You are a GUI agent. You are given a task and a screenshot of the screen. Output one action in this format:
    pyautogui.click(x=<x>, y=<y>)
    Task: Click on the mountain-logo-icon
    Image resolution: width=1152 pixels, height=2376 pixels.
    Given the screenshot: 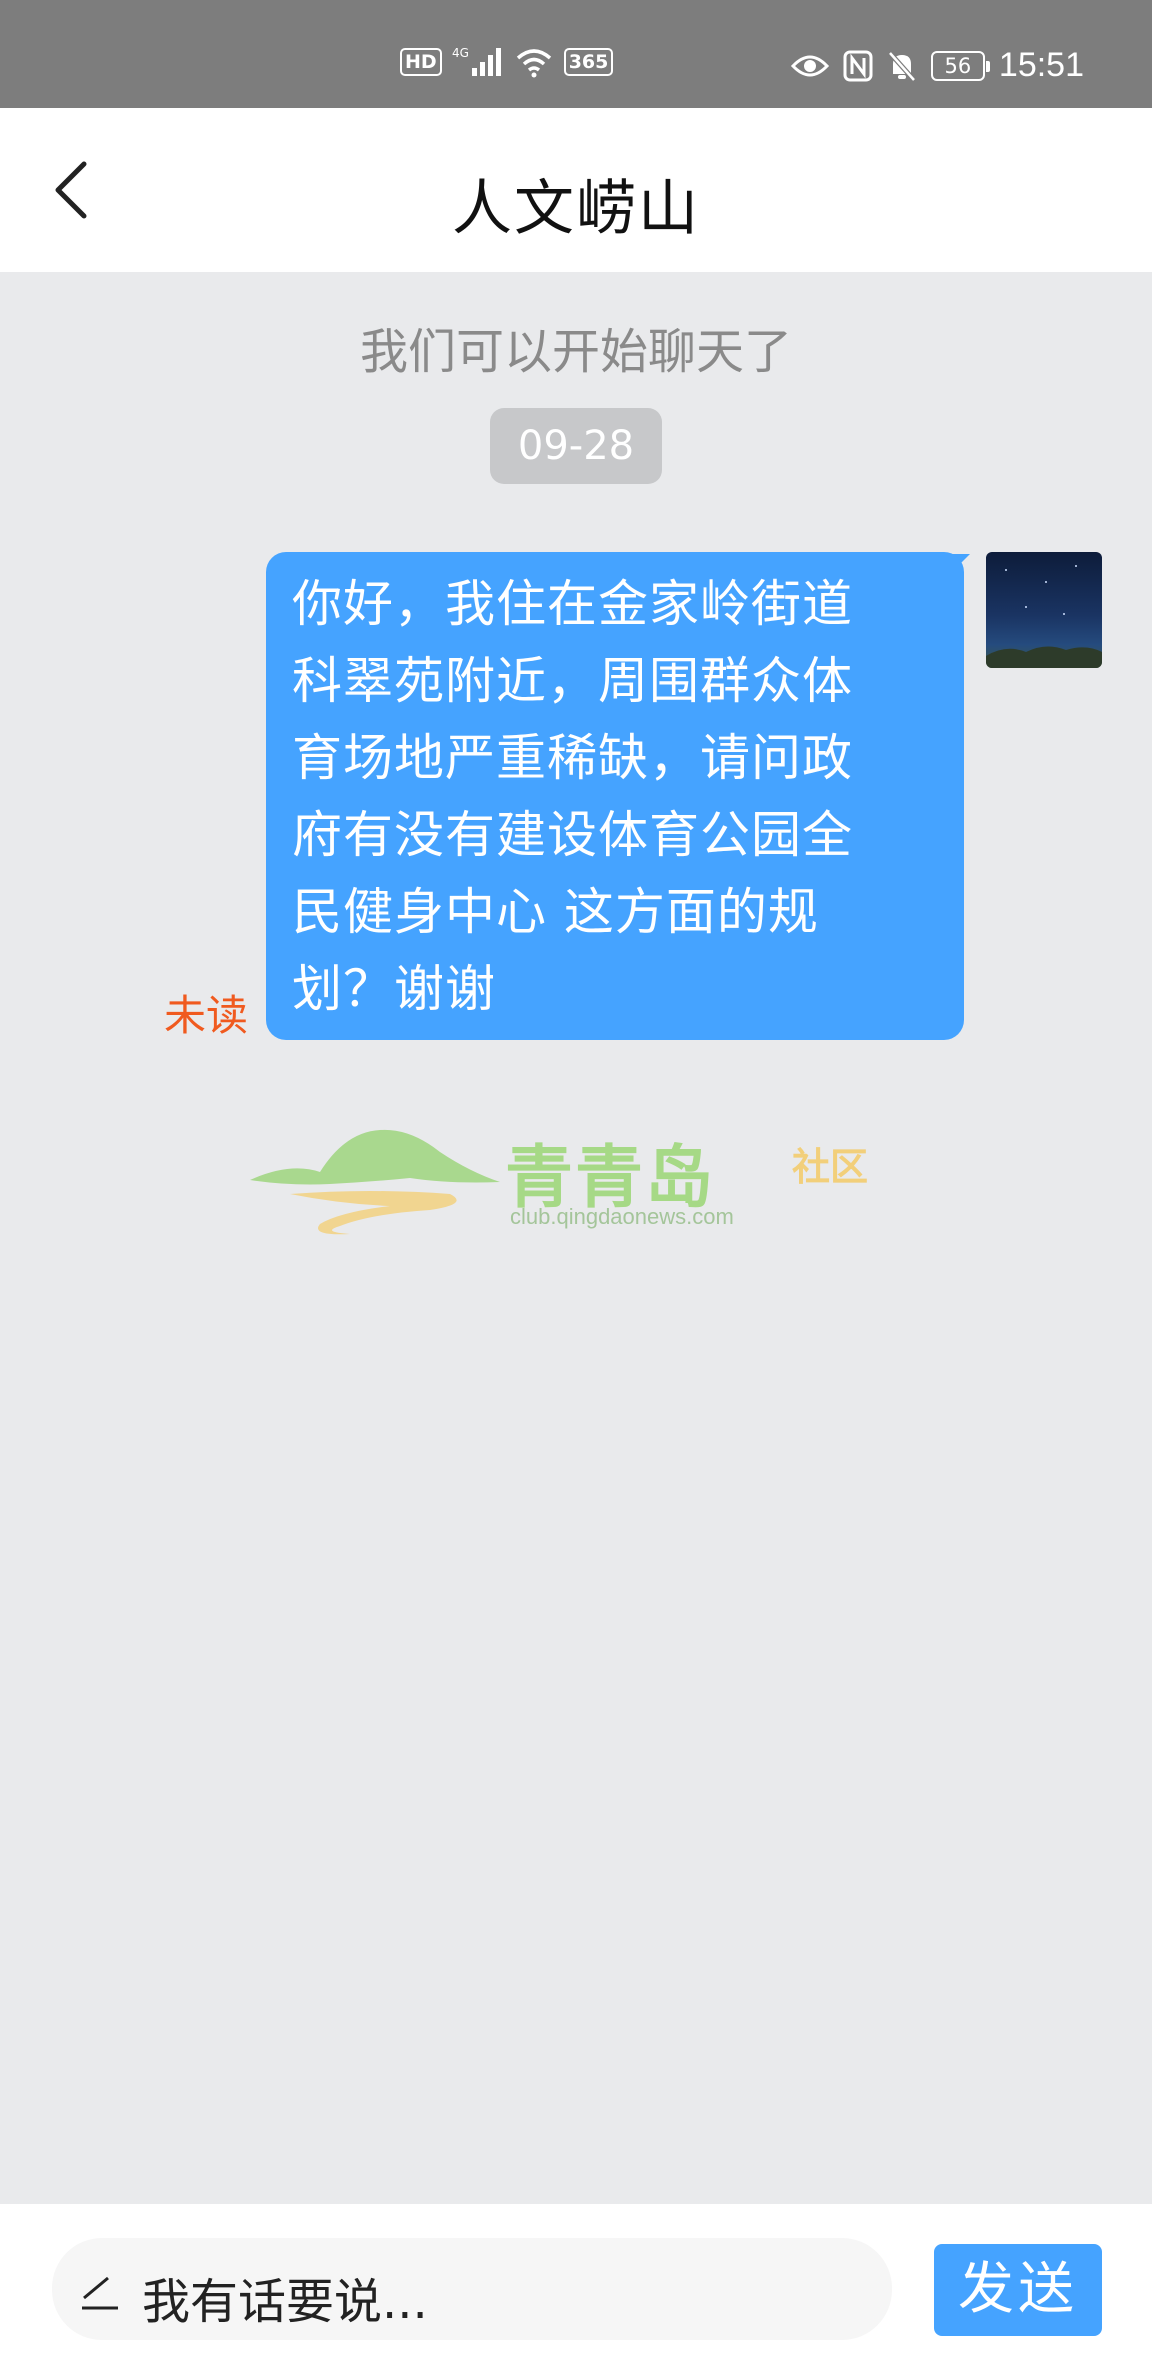 What is the action you would take?
    pyautogui.click(x=375, y=1182)
    